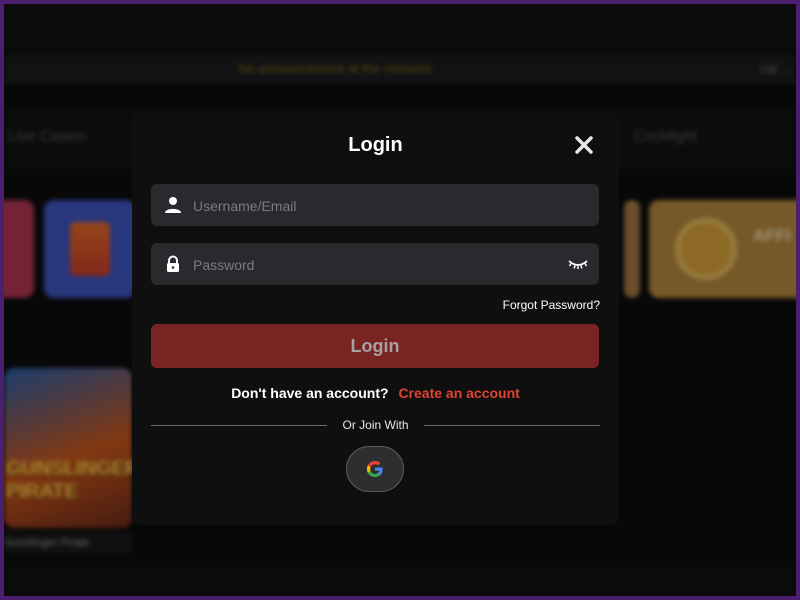 The width and height of the screenshot is (800, 600). What do you see at coordinates (551, 305) in the screenshot?
I see `forgot-password-link: Forgot Password?` at bounding box center [551, 305].